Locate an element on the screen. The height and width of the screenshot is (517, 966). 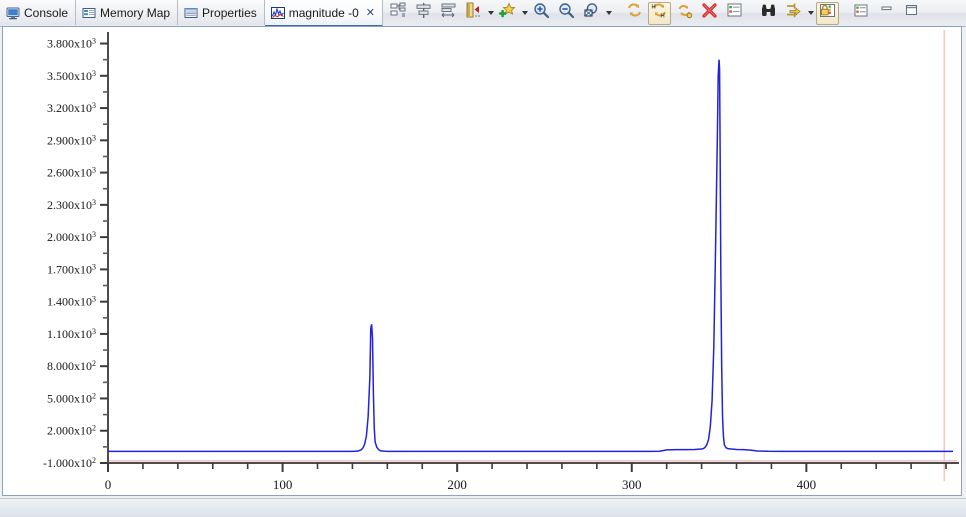
binoculars-icon is located at coordinates (768, 13).